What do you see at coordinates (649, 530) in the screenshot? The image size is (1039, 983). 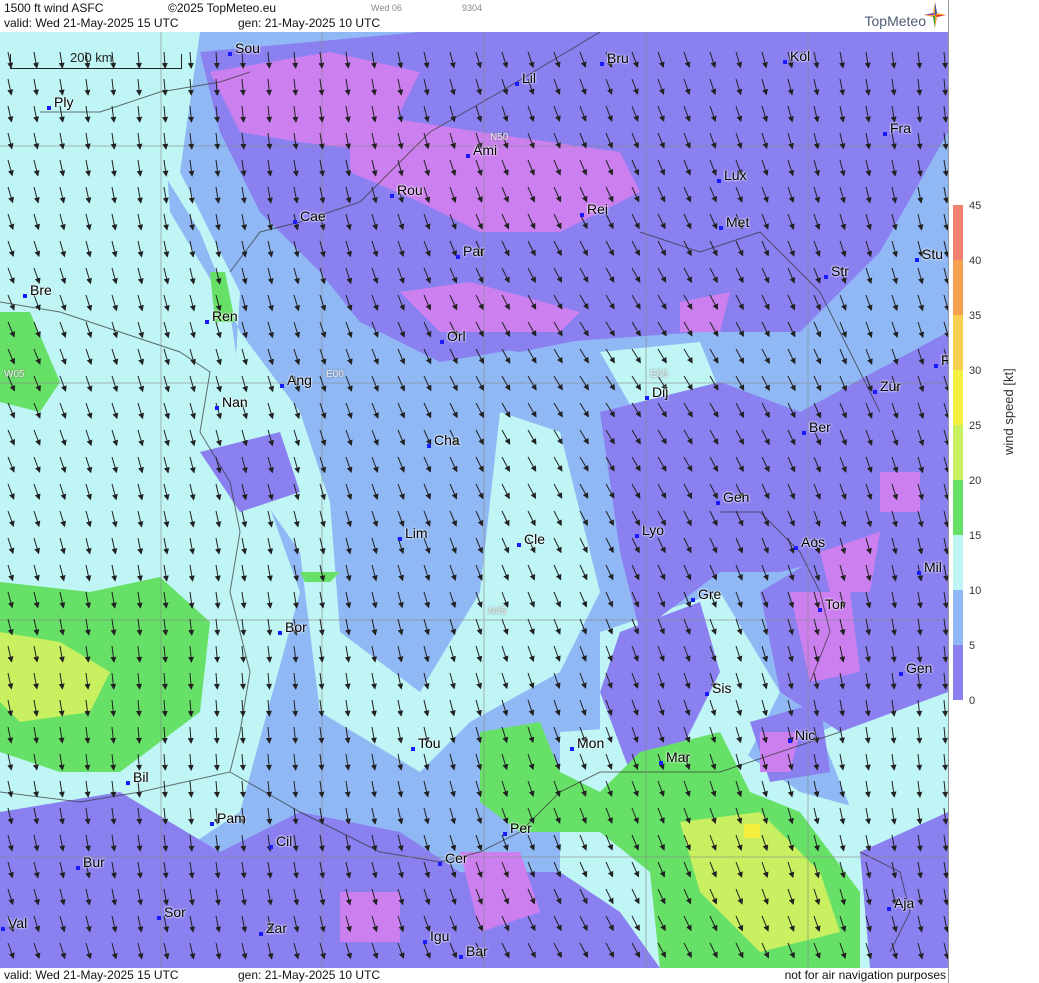 I see `city-label: Lyo` at bounding box center [649, 530].